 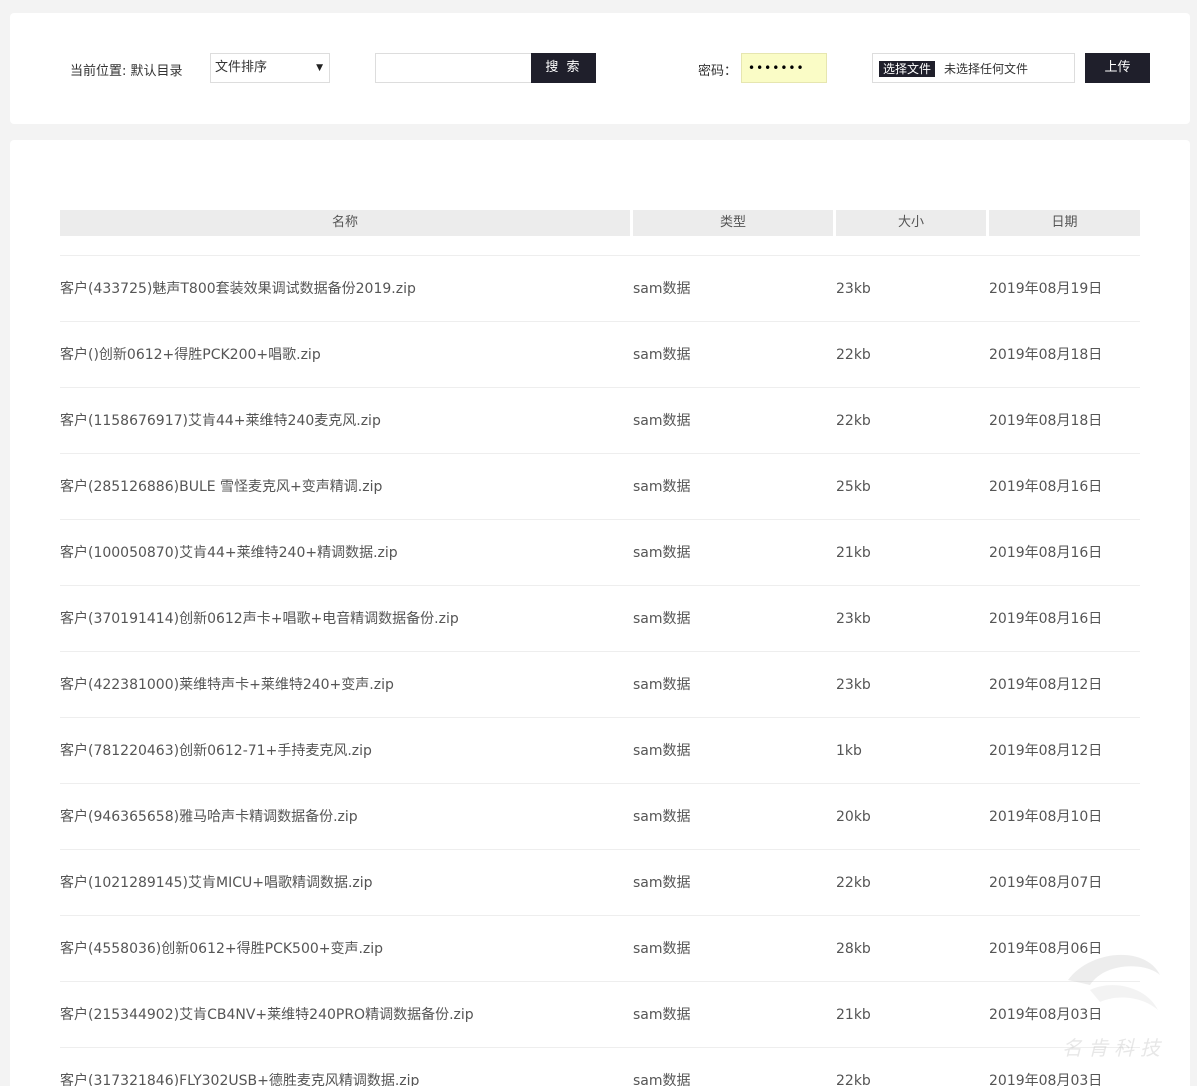 What do you see at coordinates (220, 421) in the screenshot?
I see `file-name-link: 客户(1158676917)艾肯44+莱维特240麦克风.zip` at bounding box center [220, 421].